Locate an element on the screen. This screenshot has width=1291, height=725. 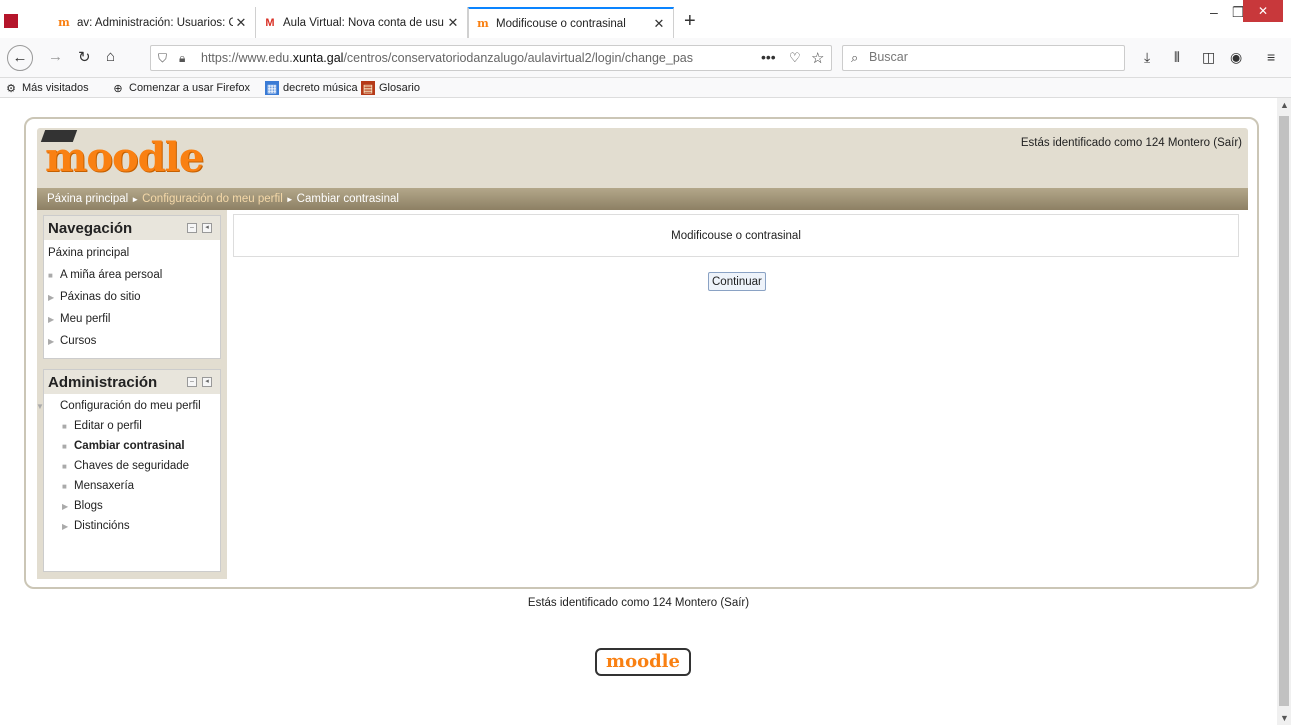
scroll-up-icon: ▲ is located at coordinates (1284, 105).